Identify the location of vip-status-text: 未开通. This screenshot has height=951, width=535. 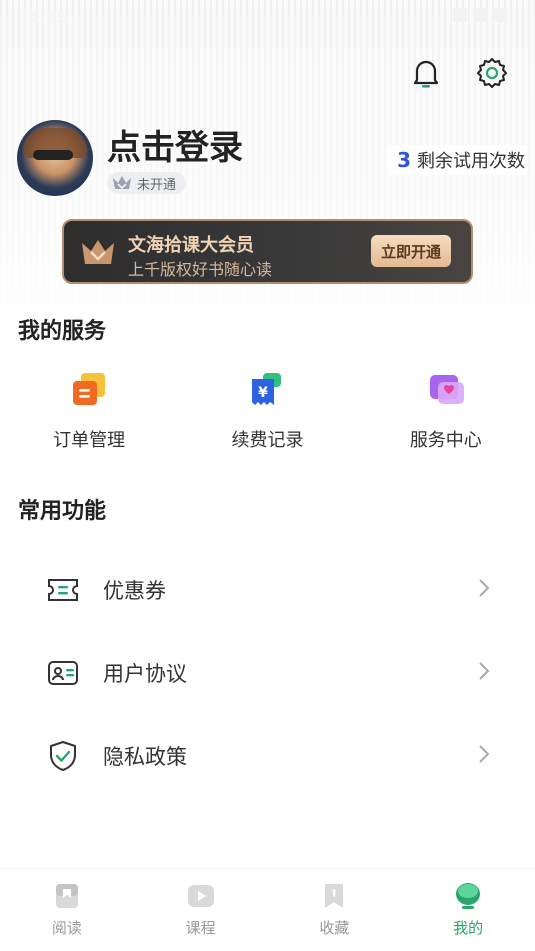
(157, 185).